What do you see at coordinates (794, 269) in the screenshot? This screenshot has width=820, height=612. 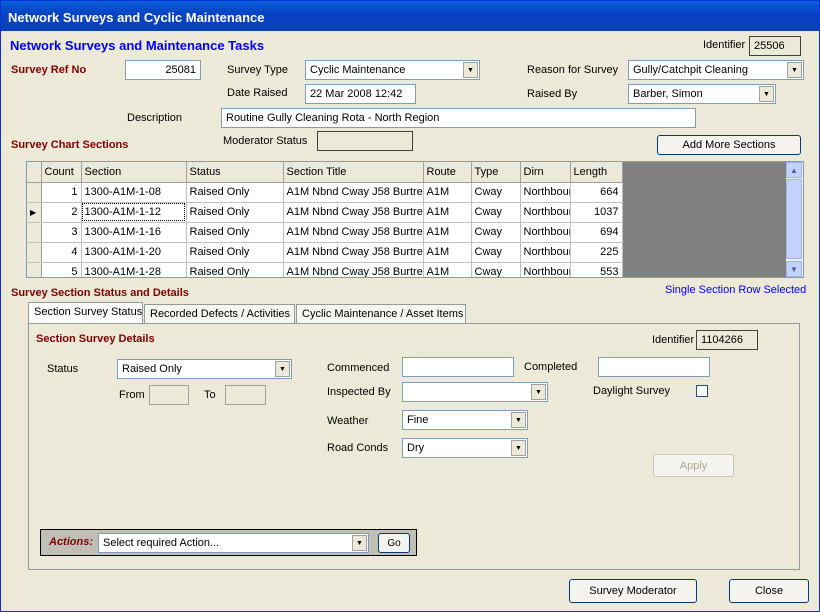 I see `scroll-down-icon: ▼` at bounding box center [794, 269].